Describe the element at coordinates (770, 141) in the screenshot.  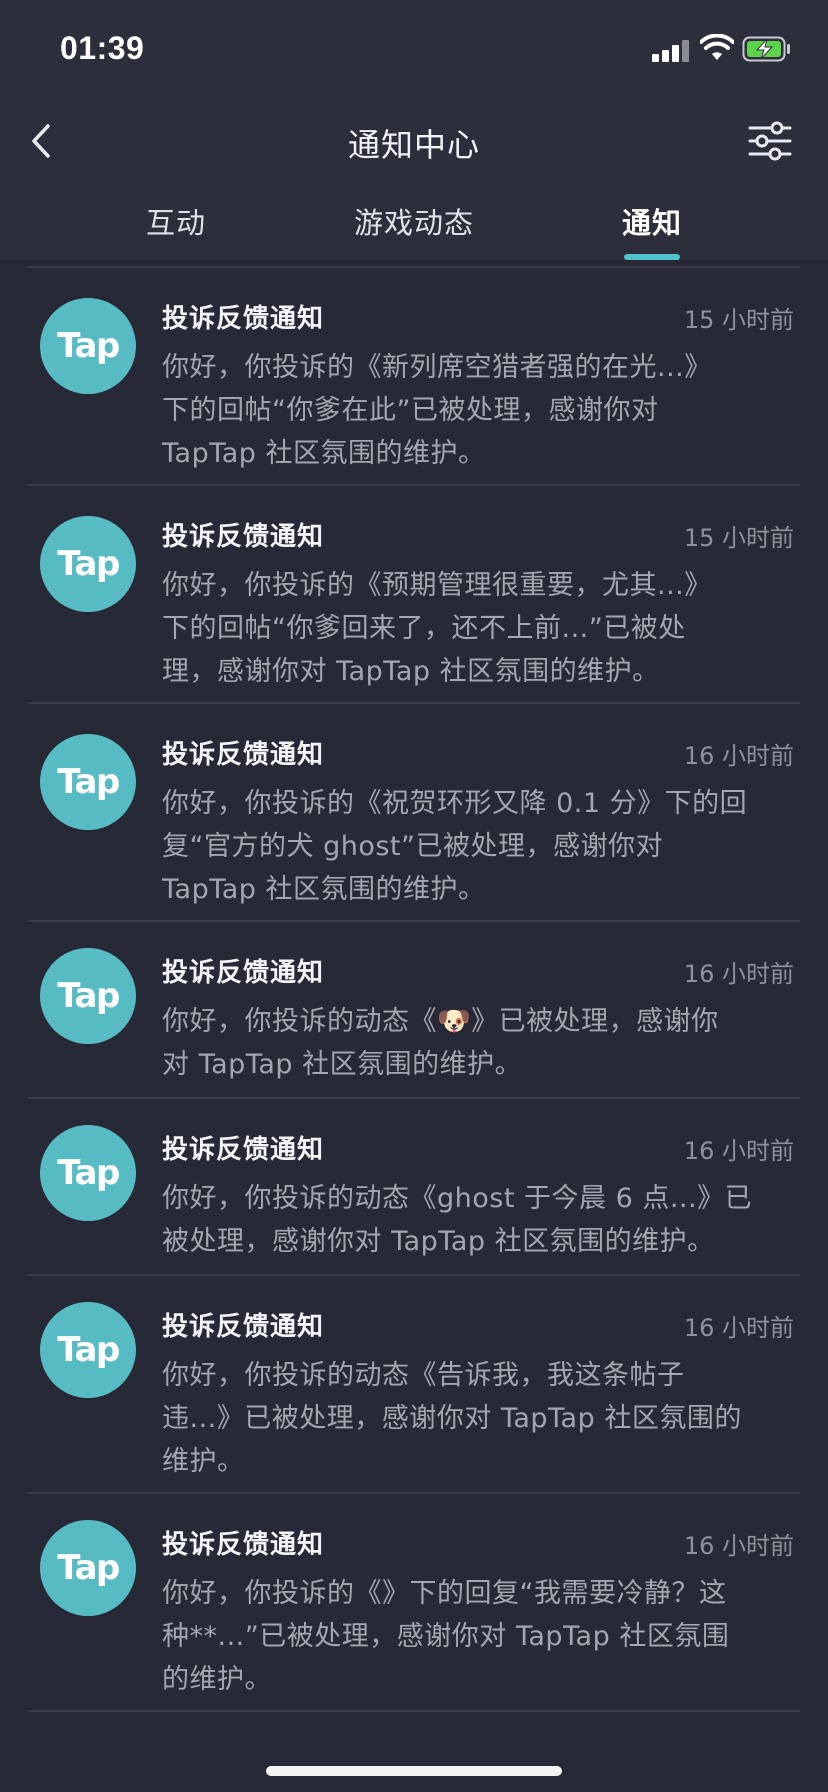
I see `filter-sliders-icon` at that location.